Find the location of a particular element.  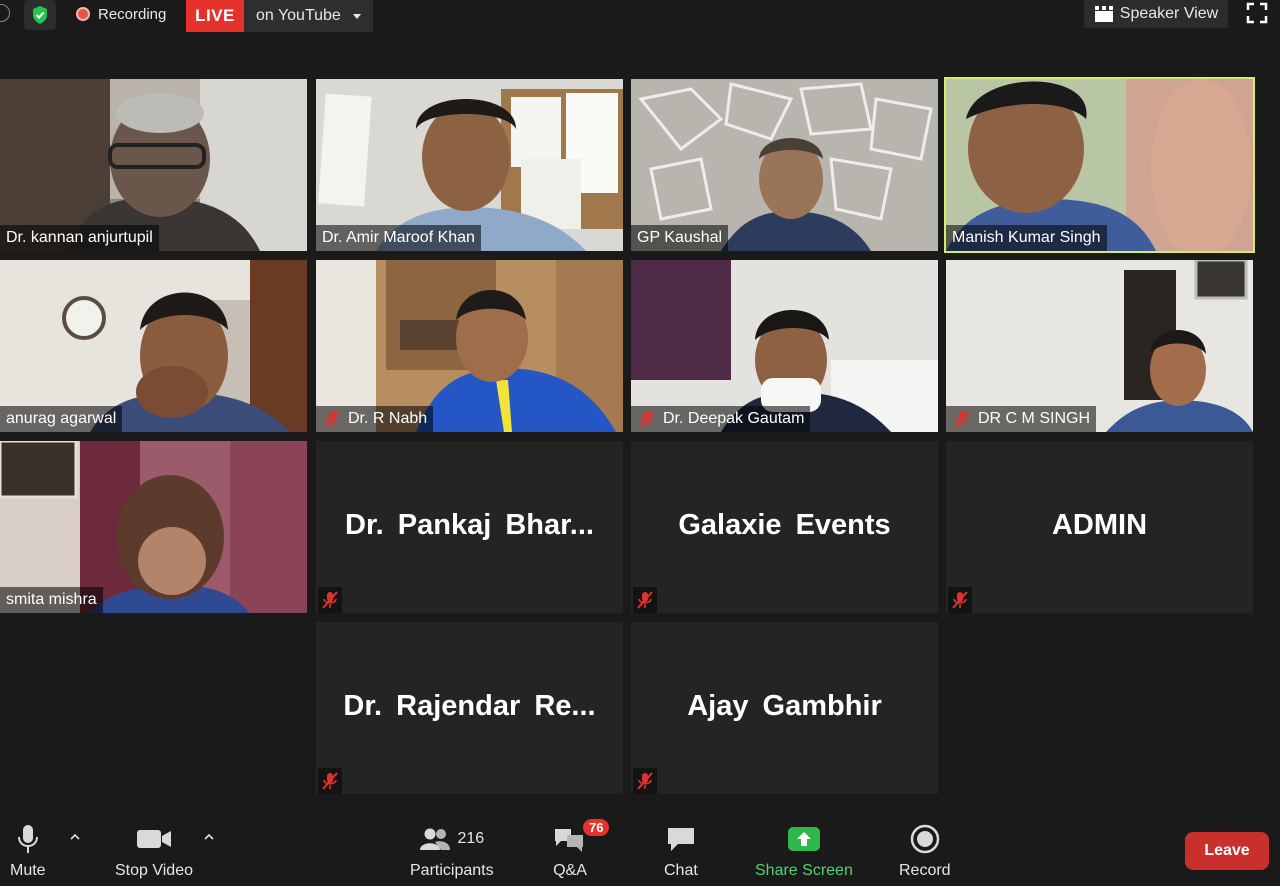

record-label: Record is located at coordinates (925, 870).